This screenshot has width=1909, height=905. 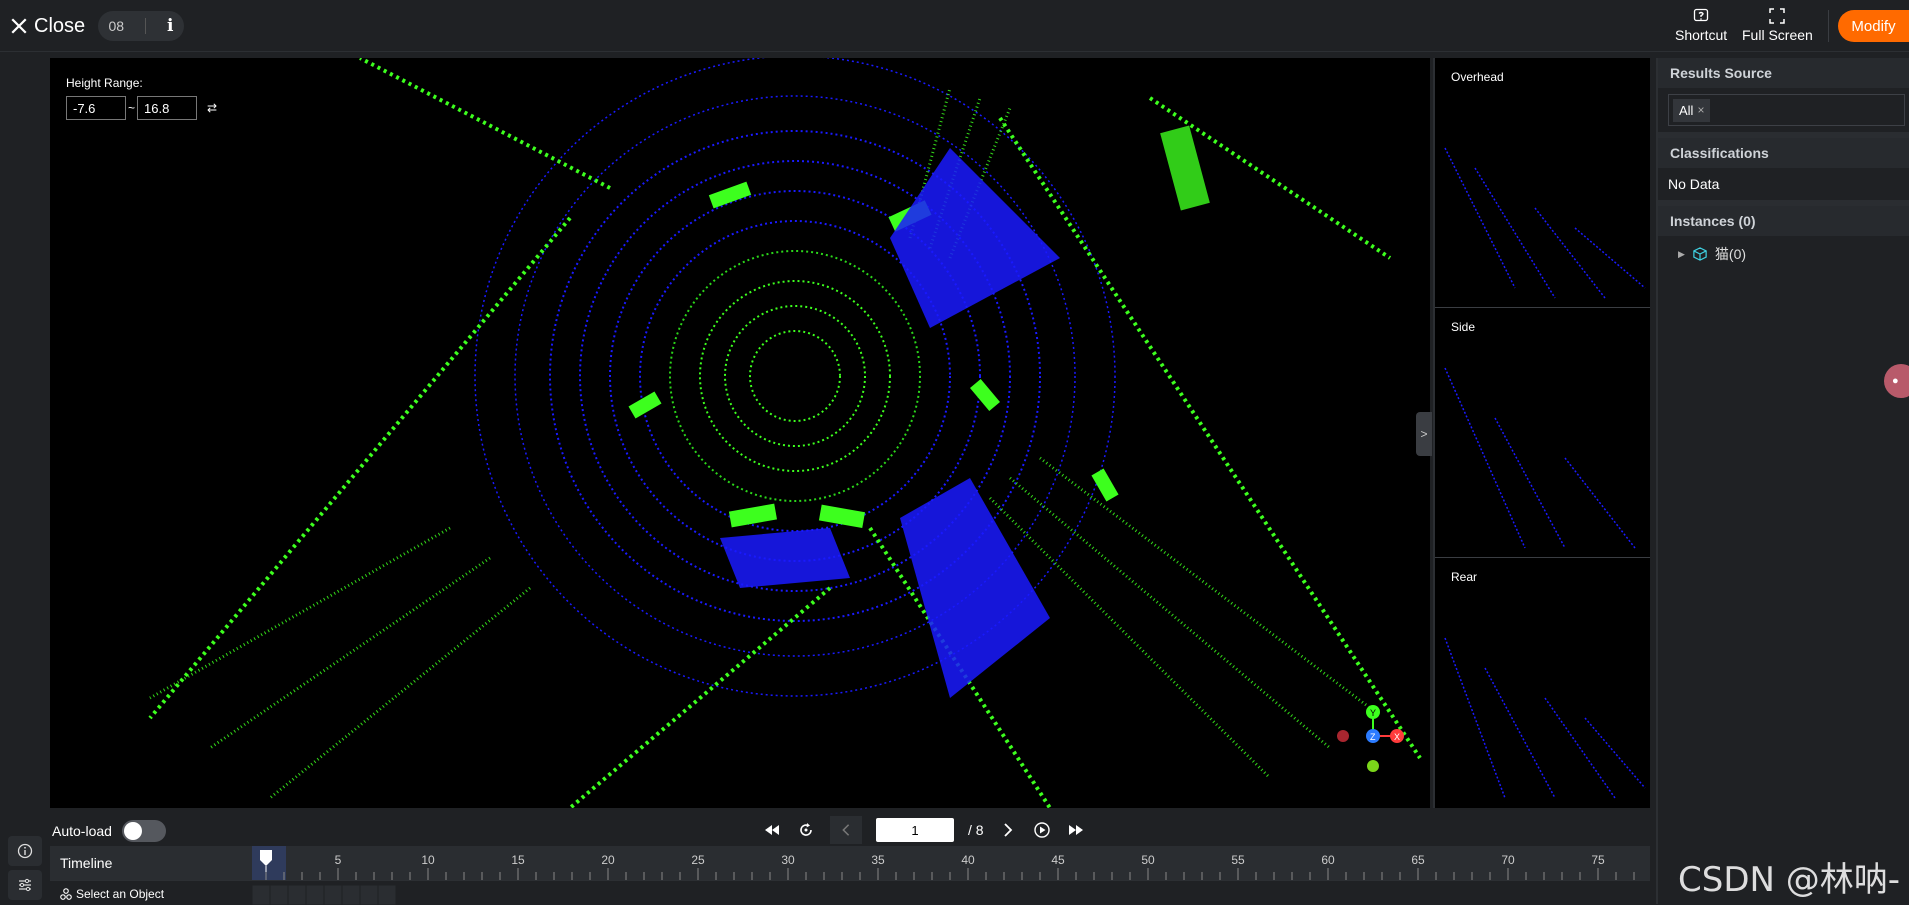 What do you see at coordinates (82, 831) in the screenshot?
I see `autoload-label: Auto-load` at bounding box center [82, 831].